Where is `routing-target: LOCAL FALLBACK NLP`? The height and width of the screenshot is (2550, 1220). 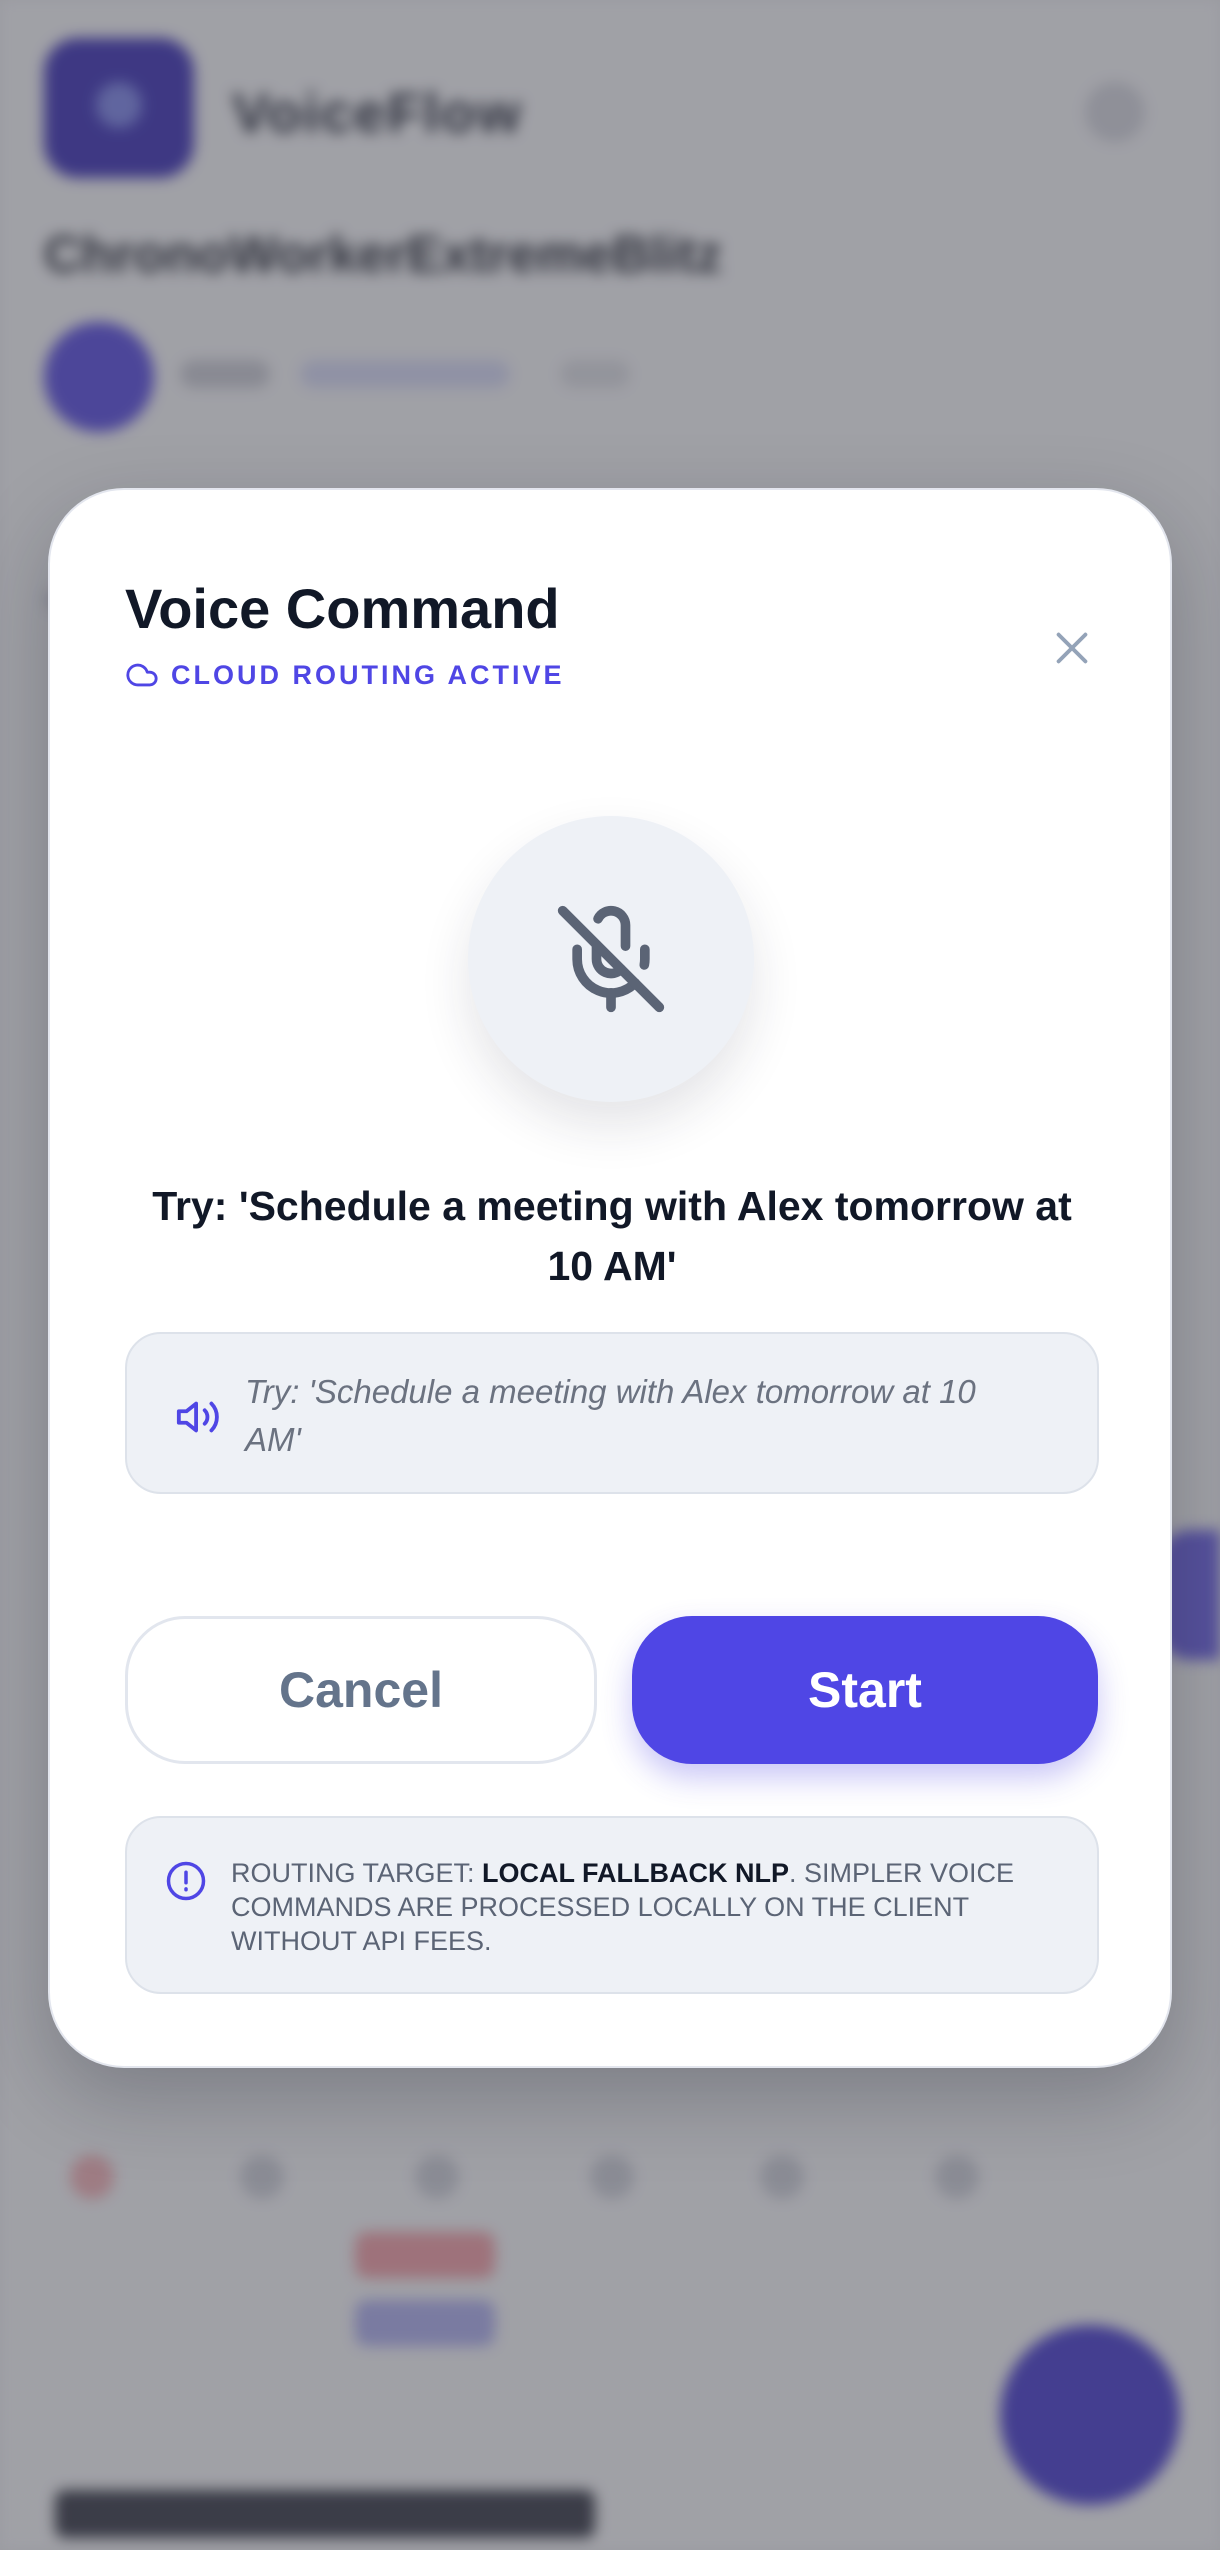
routing-target: LOCAL FALLBACK NLP is located at coordinates (635, 1873).